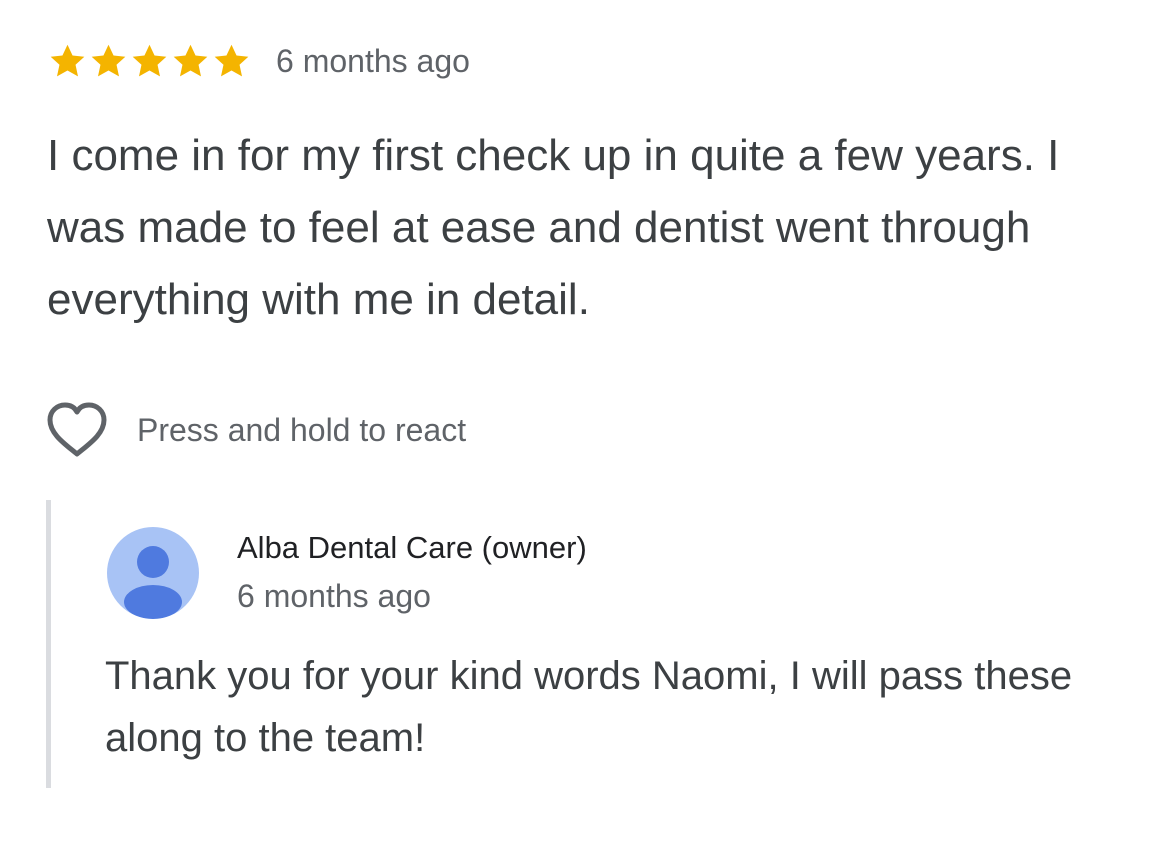 The height and width of the screenshot is (851, 1169). I want to click on heart-outline-icon, so click(77, 430).